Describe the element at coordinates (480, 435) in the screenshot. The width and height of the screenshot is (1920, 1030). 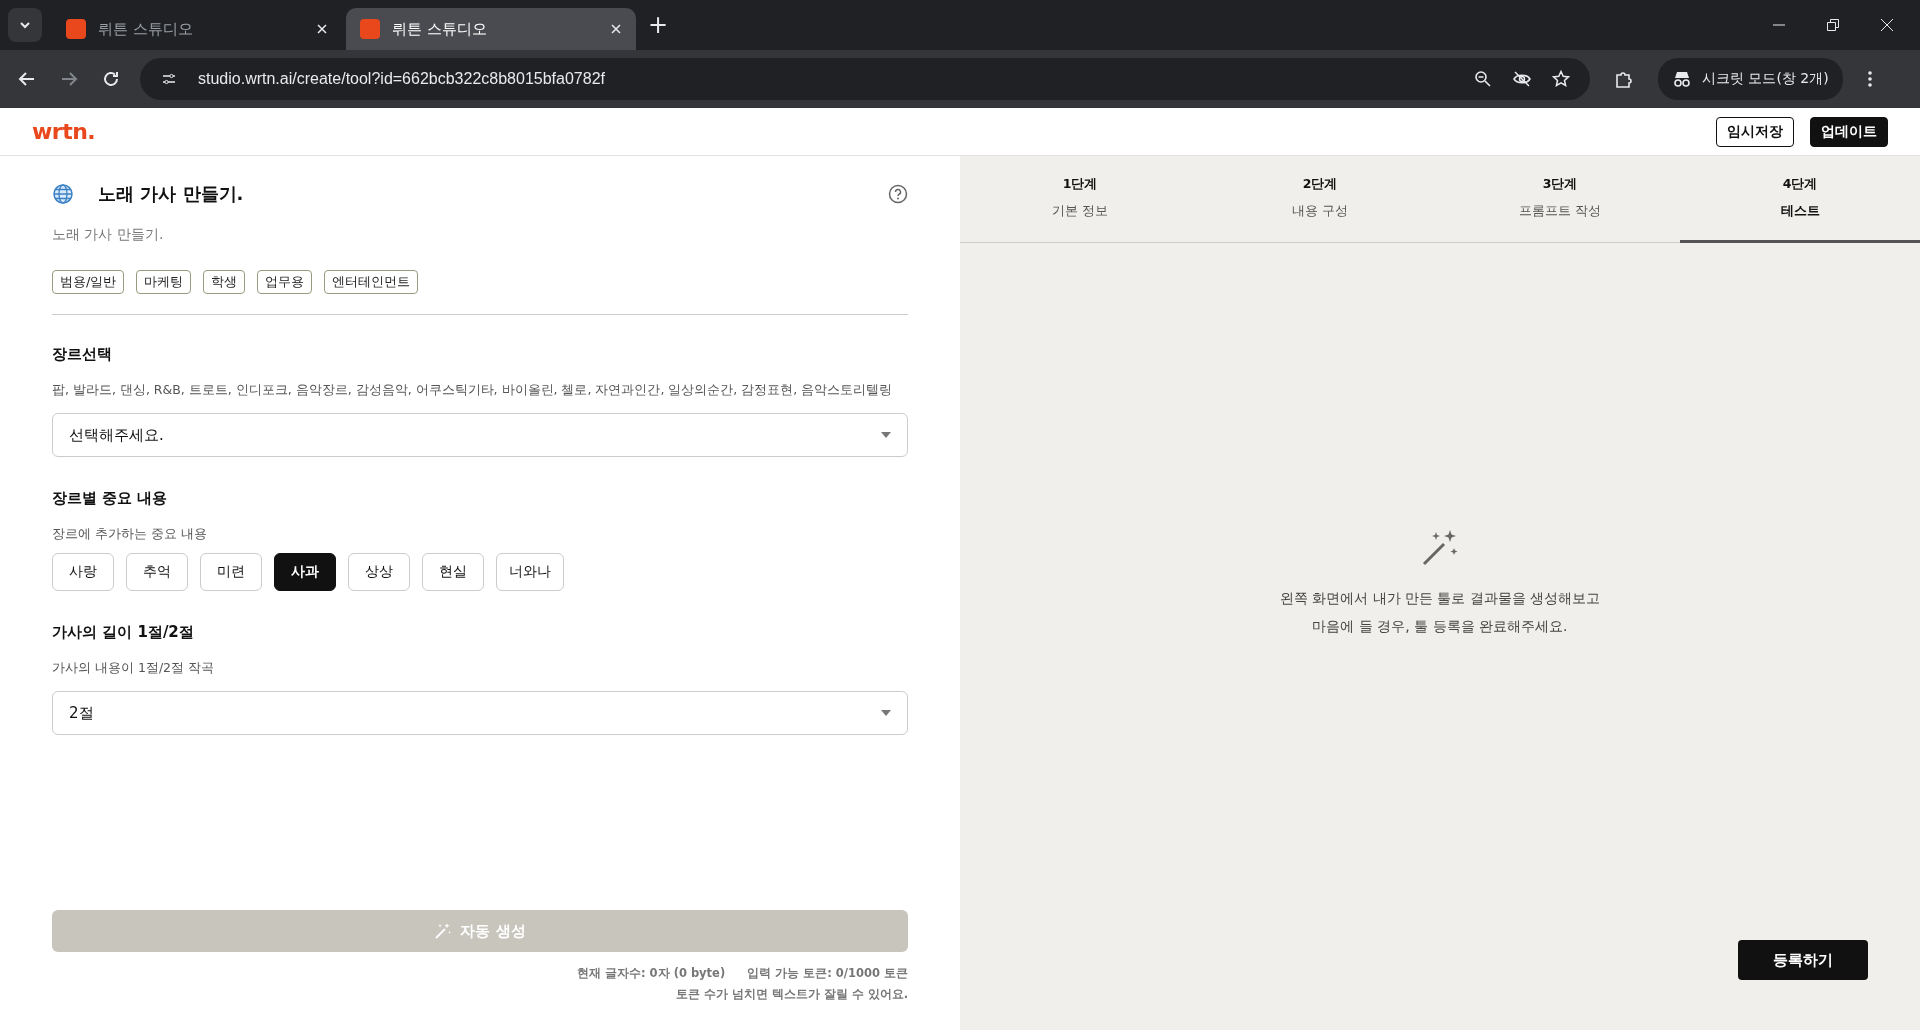
I see `select-field: 선택해주세요.` at that location.